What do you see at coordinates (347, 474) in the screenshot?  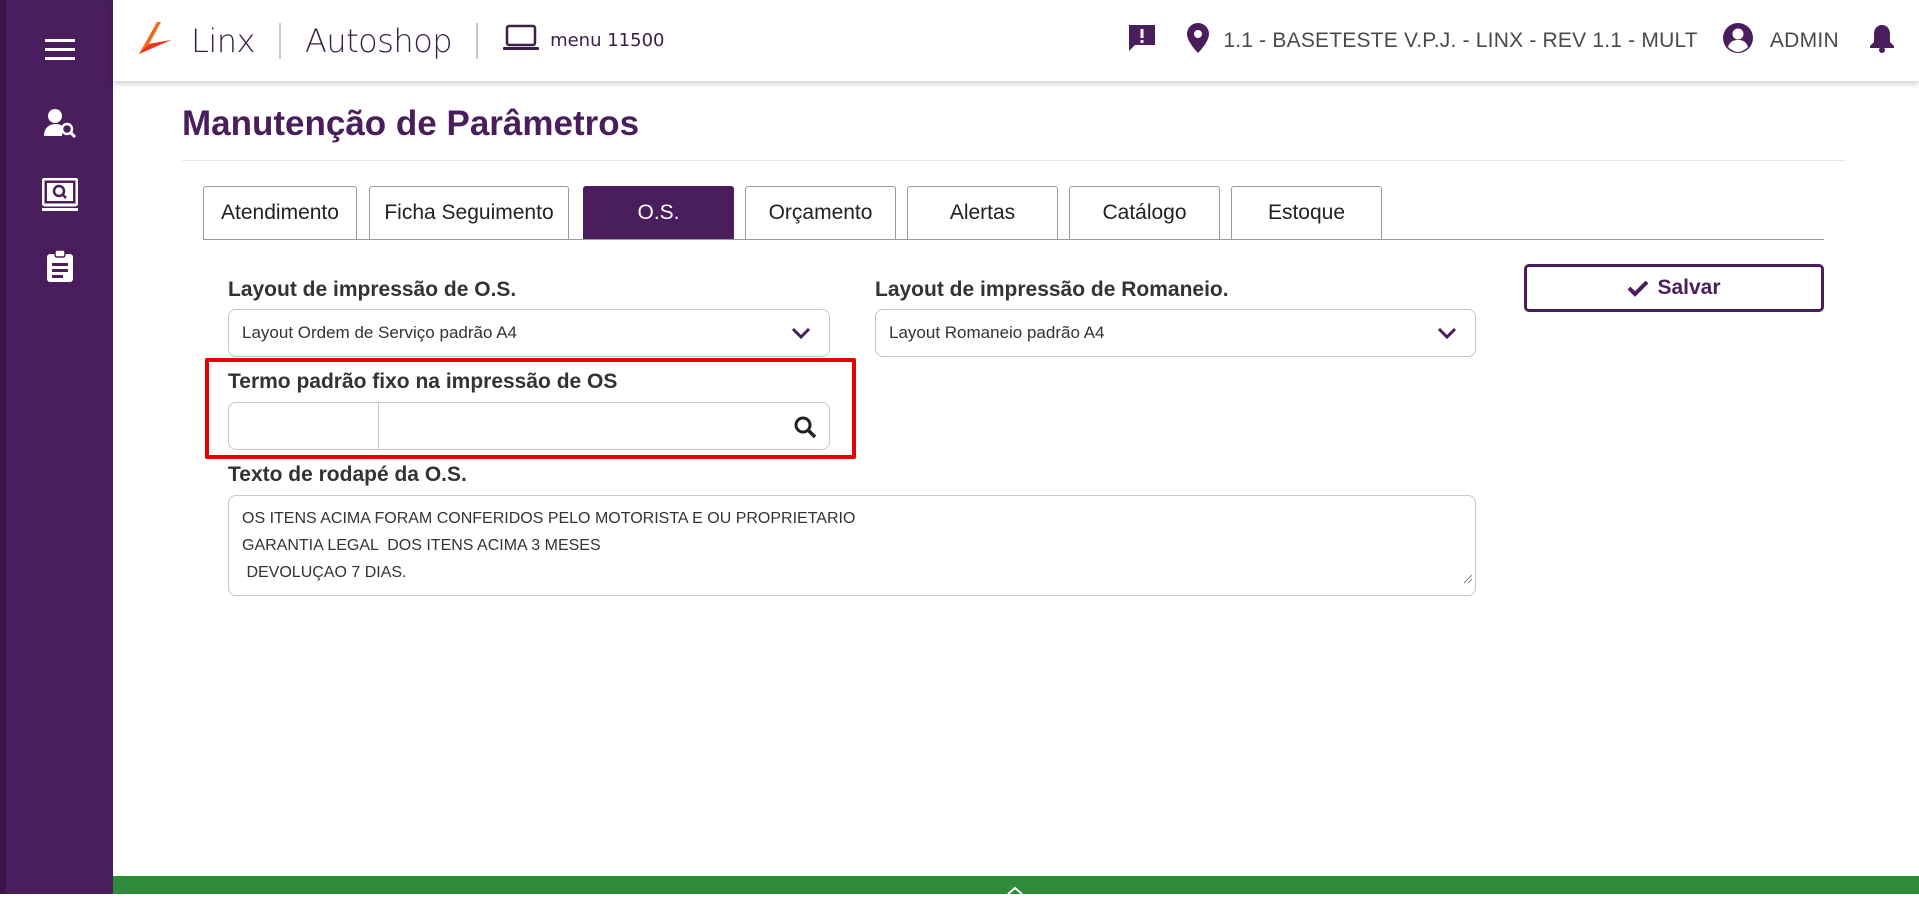 I see `rodape-label: Texto de rodapé da O.S.` at bounding box center [347, 474].